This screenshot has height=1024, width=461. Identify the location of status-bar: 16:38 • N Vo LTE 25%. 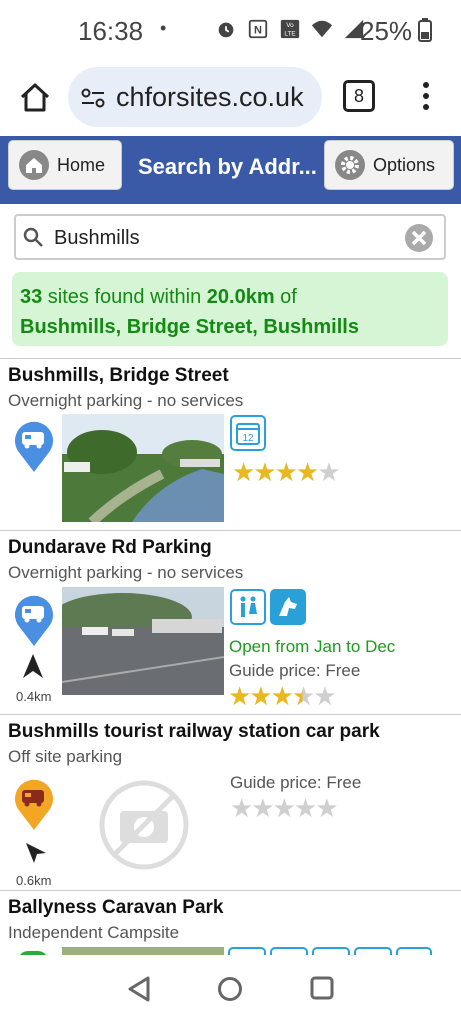
(230, 31).